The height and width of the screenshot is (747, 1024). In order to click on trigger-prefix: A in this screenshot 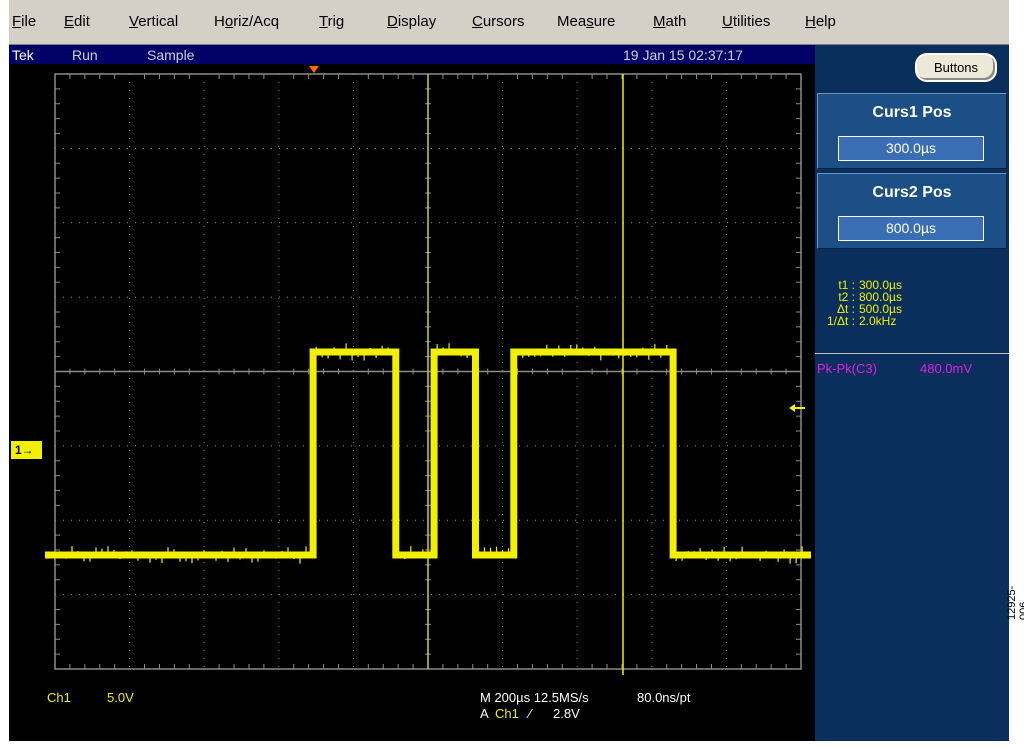, I will do `click(484, 713)`.